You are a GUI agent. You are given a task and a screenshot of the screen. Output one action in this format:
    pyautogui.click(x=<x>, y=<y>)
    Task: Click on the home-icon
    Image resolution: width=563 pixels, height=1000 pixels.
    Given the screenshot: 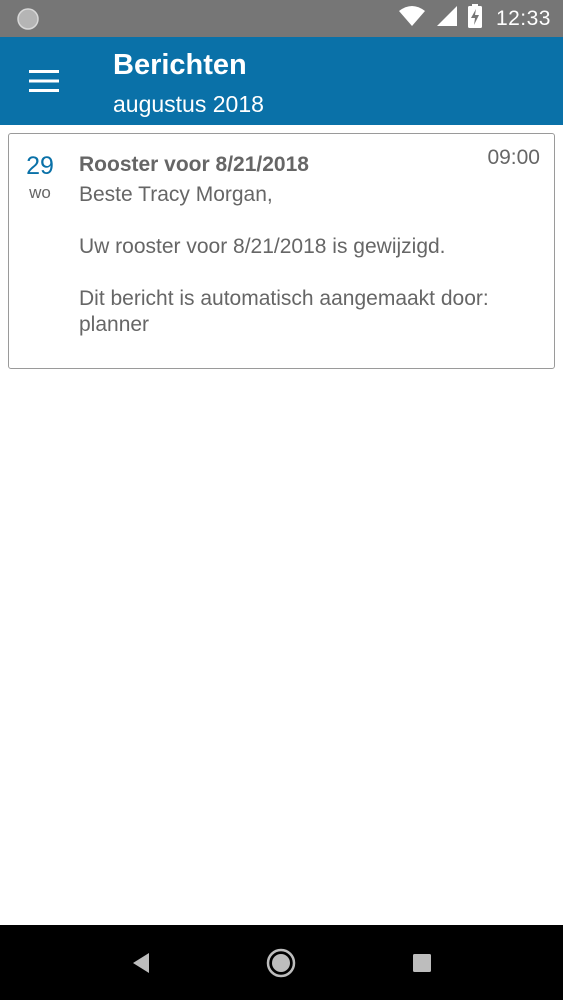 What is the action you would take?
    pyautogui.click(x=281, y=963)
    